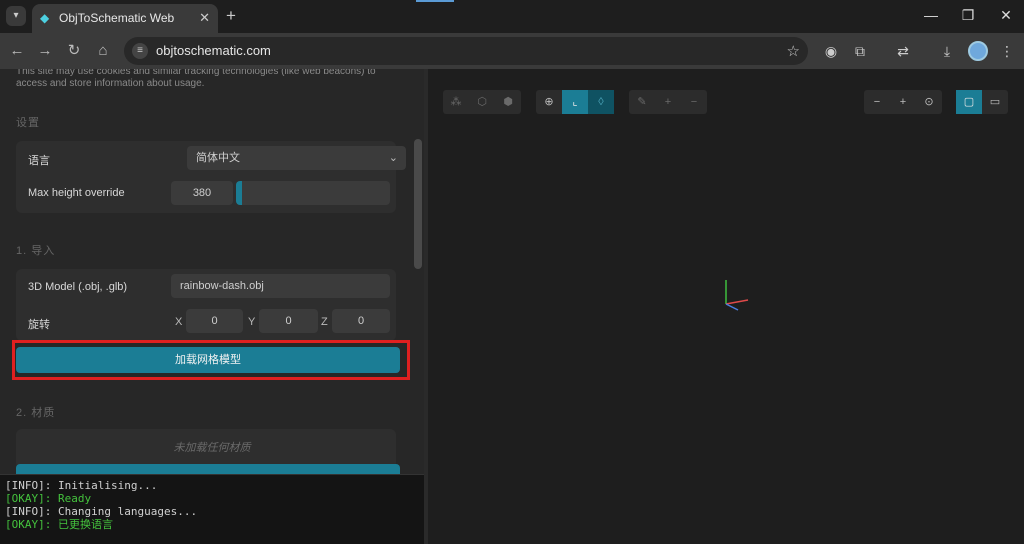 The width and height of the screenshot is (1024, 544). I want to click on model-label: 3D Model (.obj, .glb), so click(78, 287).